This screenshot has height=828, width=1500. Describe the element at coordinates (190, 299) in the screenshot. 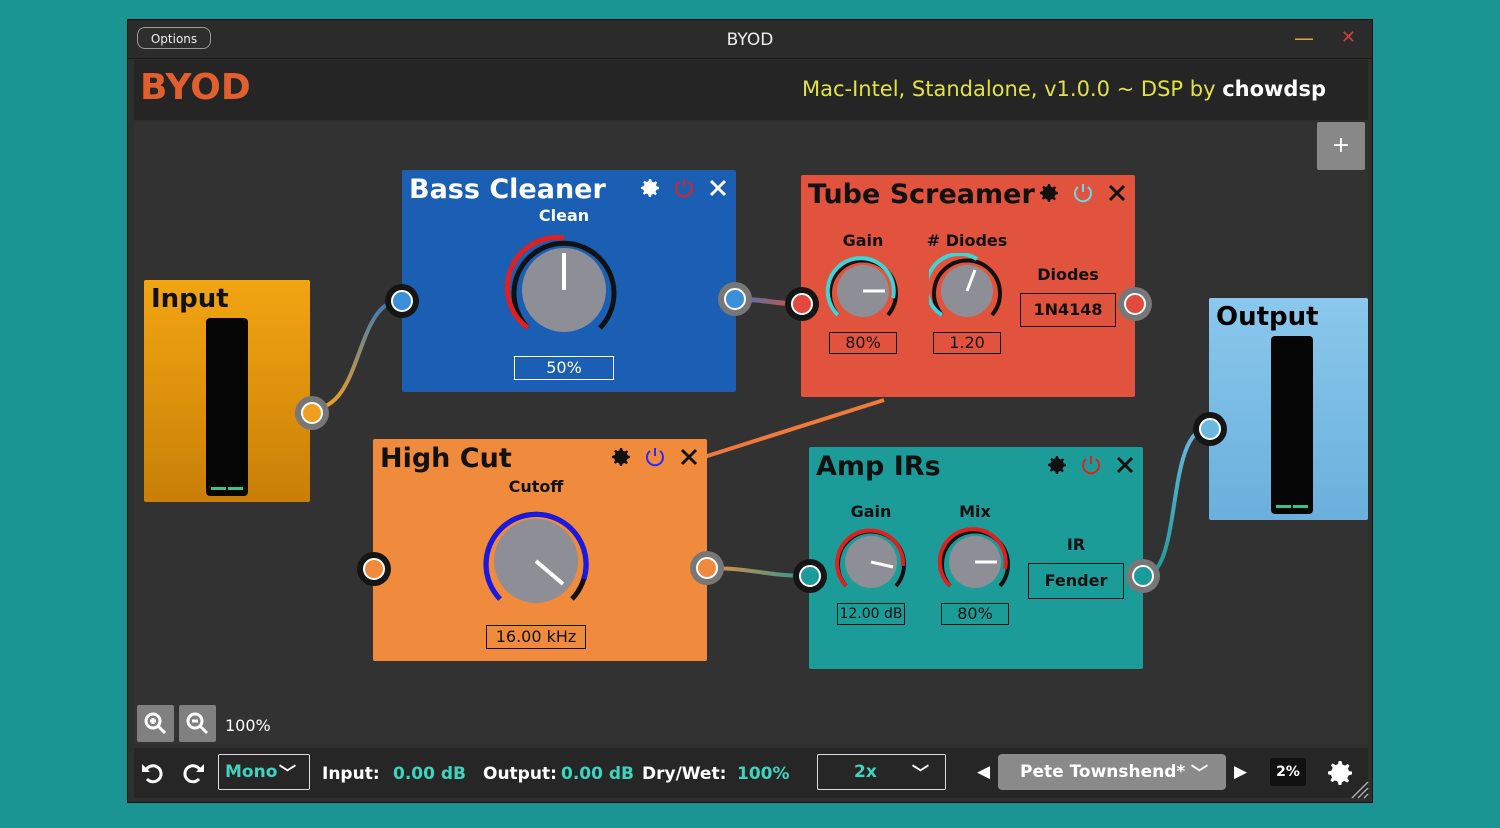

I see `module-title: Input` at that location.